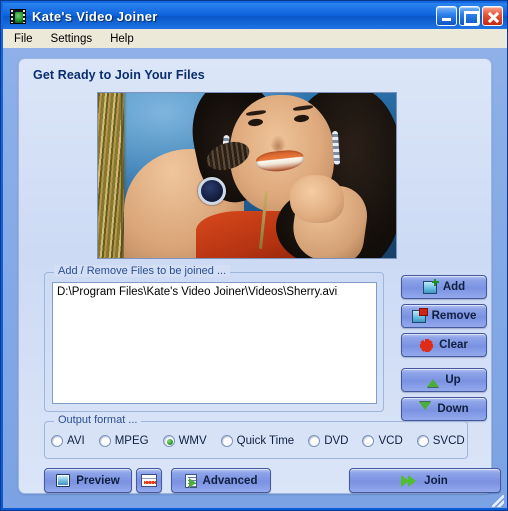 The image size is (508, 511). What do you see at coordinates (192, 441) in the screenshot?
I see `radio-label-wmv: WMV` at bounding box center [192, 441].